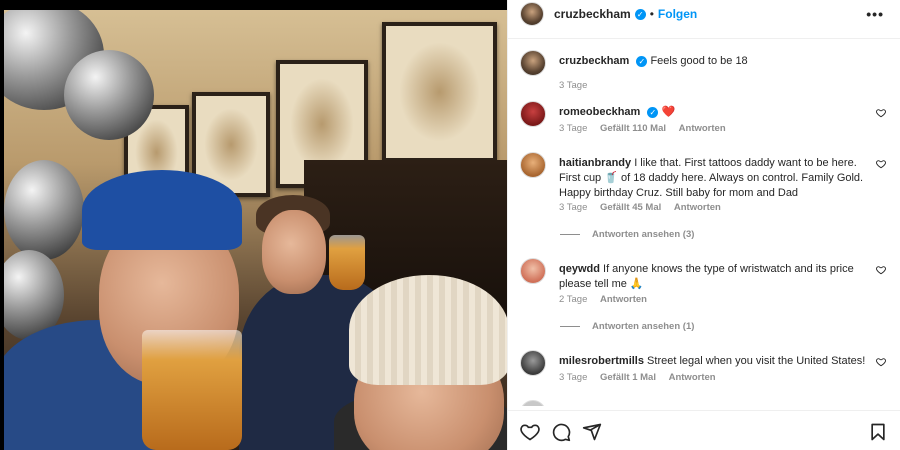 This screenshot has height=450, width=900. I want to click on comment-meta: 3 Tage Gefällt 45 Mal Antworten, so click(645, 207).